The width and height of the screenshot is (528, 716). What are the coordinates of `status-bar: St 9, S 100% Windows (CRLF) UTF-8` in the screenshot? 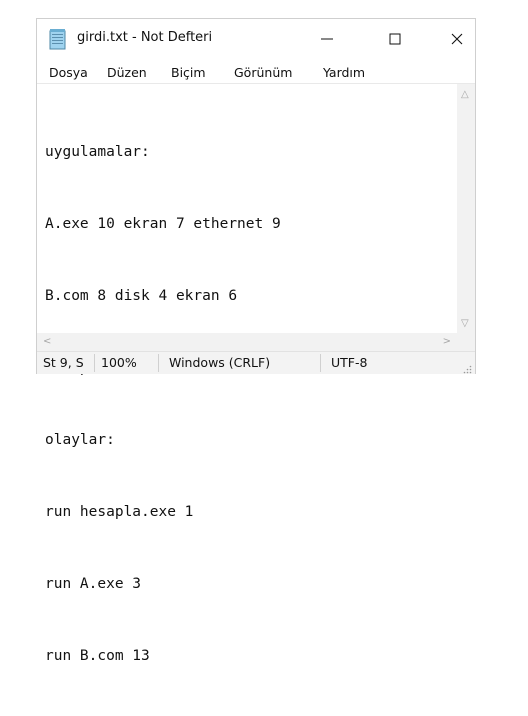 It's located at (256, 362).